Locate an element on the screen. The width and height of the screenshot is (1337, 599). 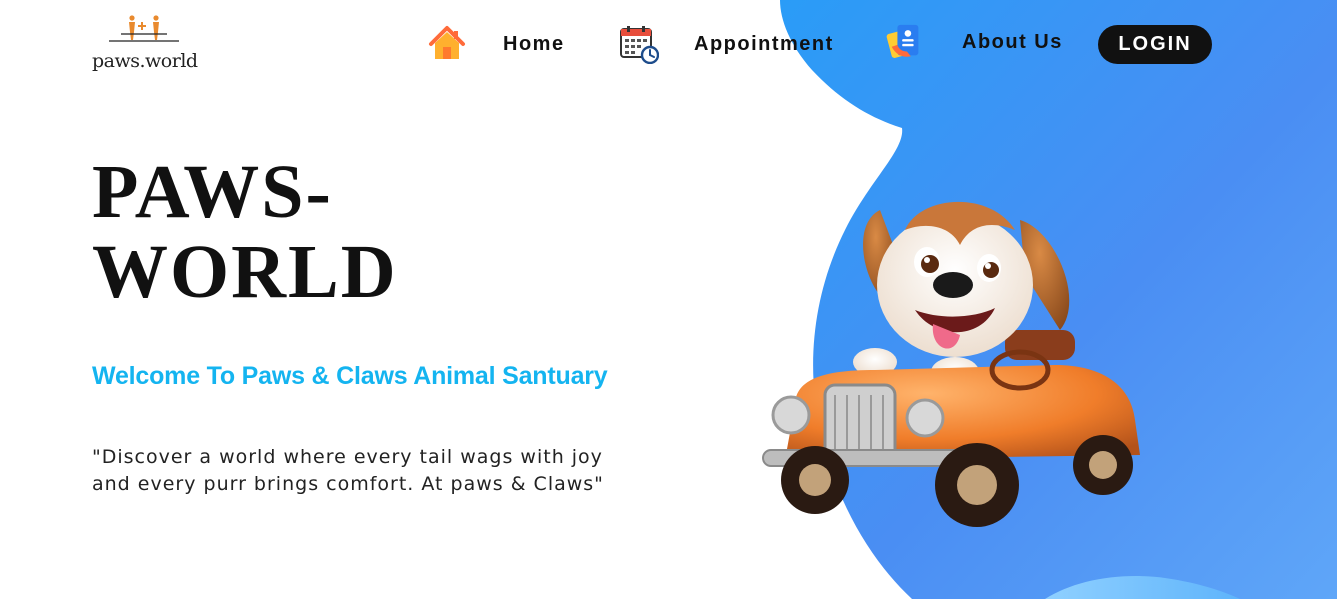
nav-home: Home is located at coordinates (496, 44).